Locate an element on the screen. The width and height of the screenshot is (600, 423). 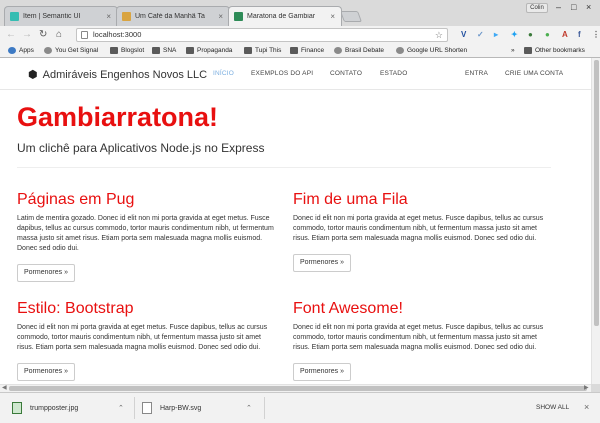
brand-name: Admiráveis Engenhos Novos LLC is located at coordinates (125, 74).